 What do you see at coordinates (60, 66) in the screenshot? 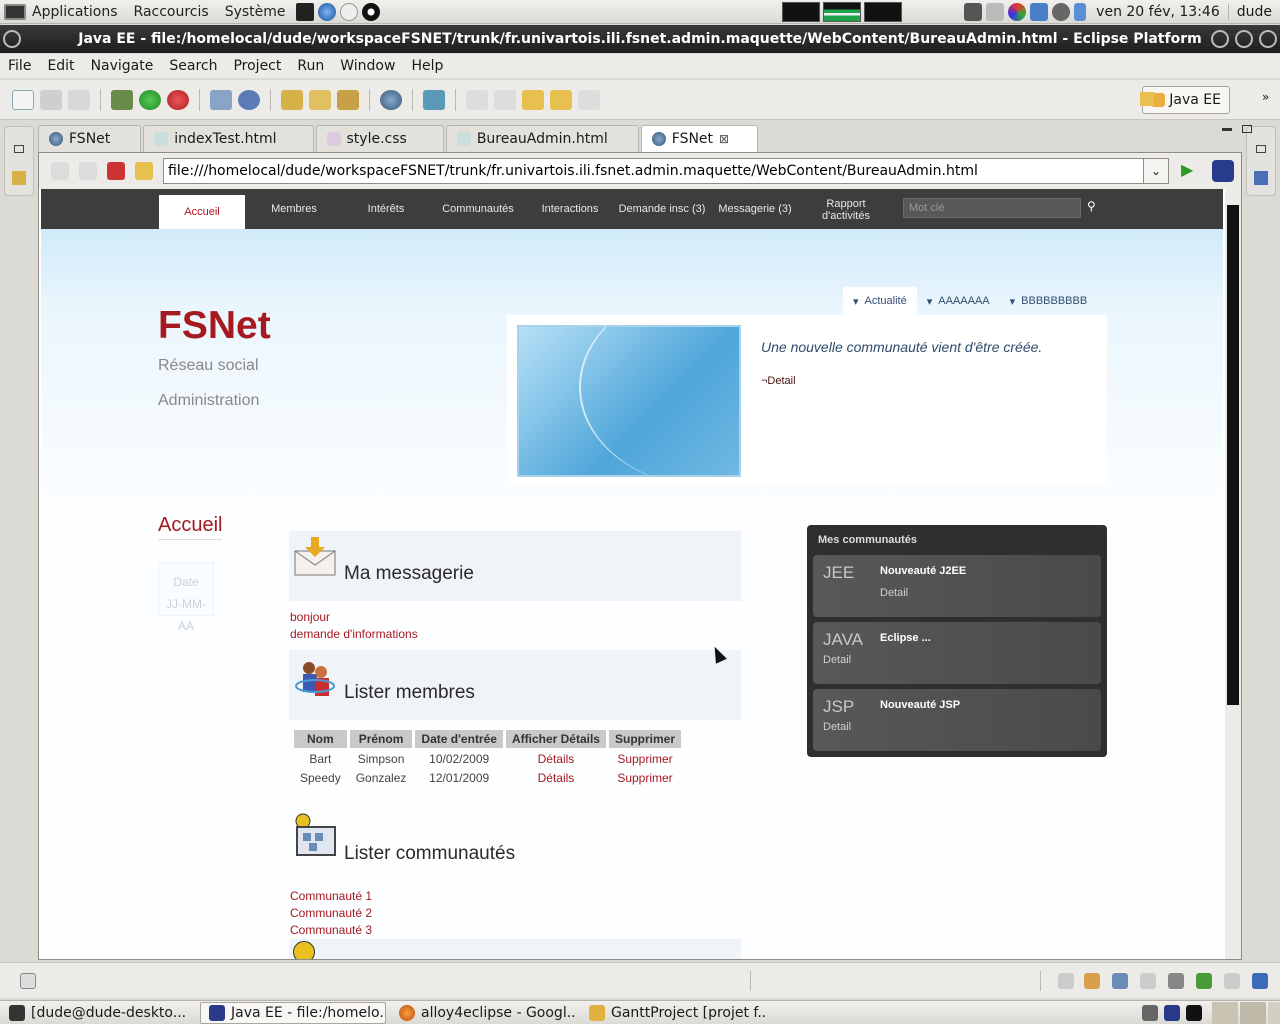
I see `menu-edit: Edit` at bounding box center [60, 66].